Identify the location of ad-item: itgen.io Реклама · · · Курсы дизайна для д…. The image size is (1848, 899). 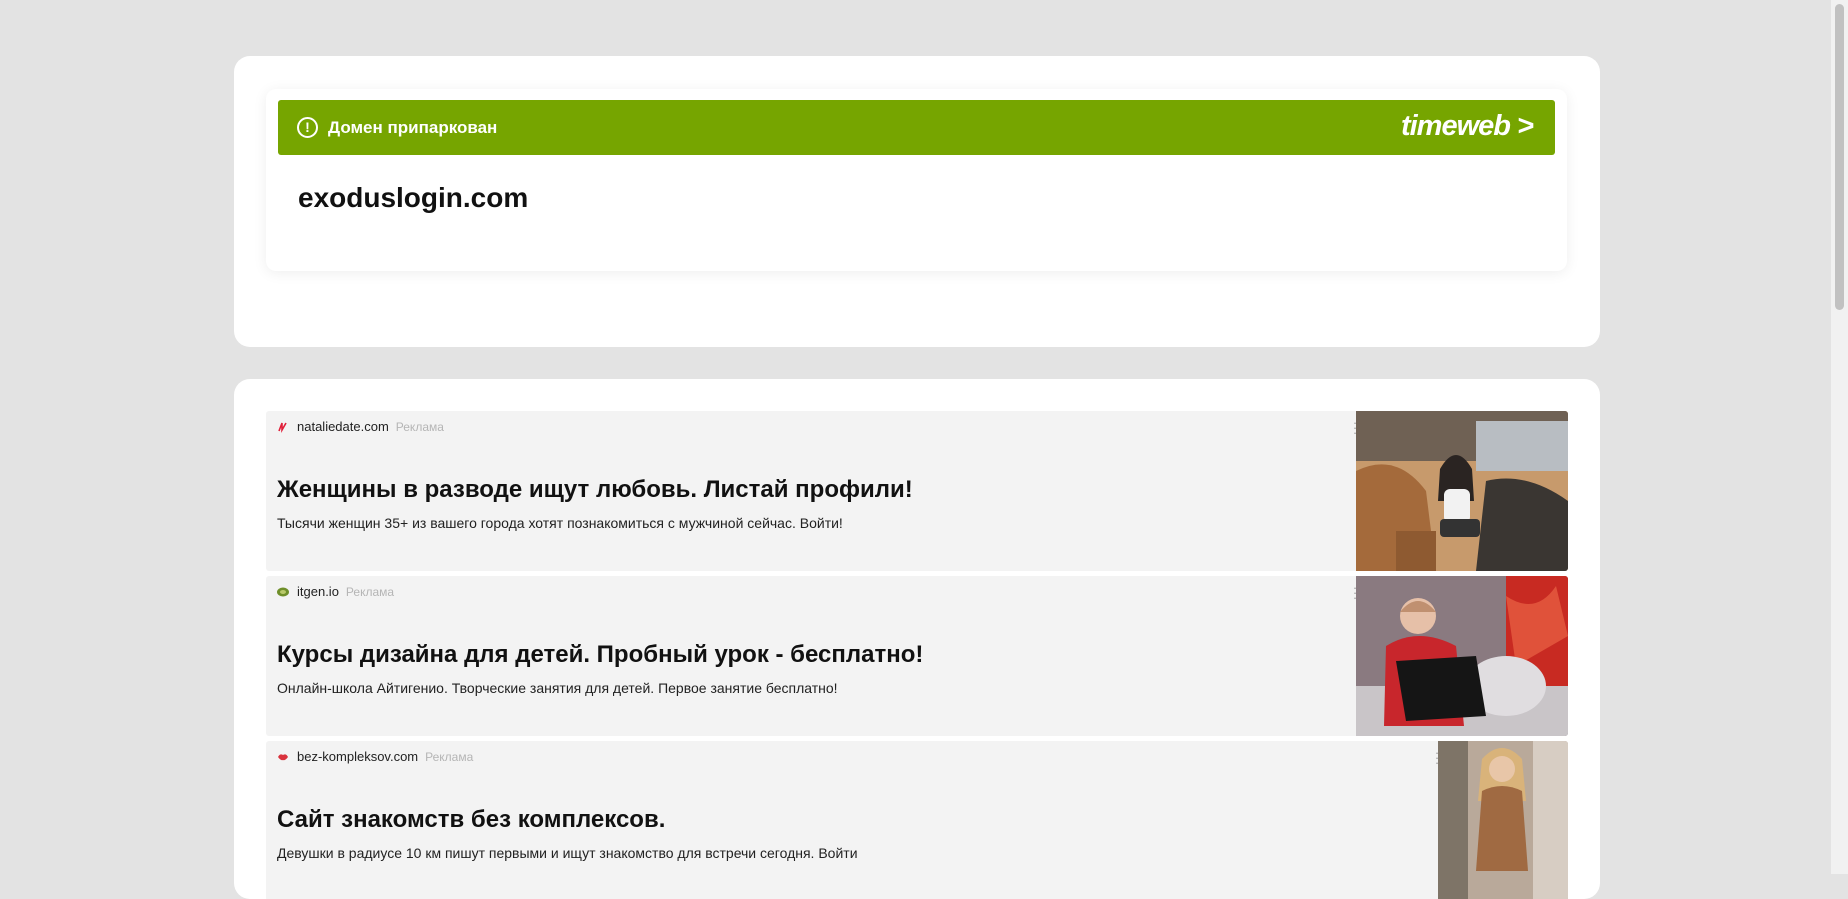
(917, 656).